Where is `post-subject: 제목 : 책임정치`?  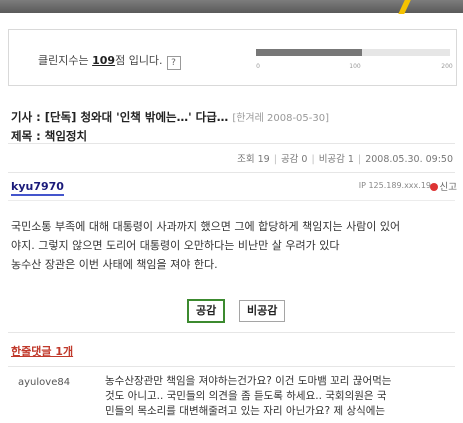
post-subject: 제목 : 책임정치 is located at coordinates (49, 136).